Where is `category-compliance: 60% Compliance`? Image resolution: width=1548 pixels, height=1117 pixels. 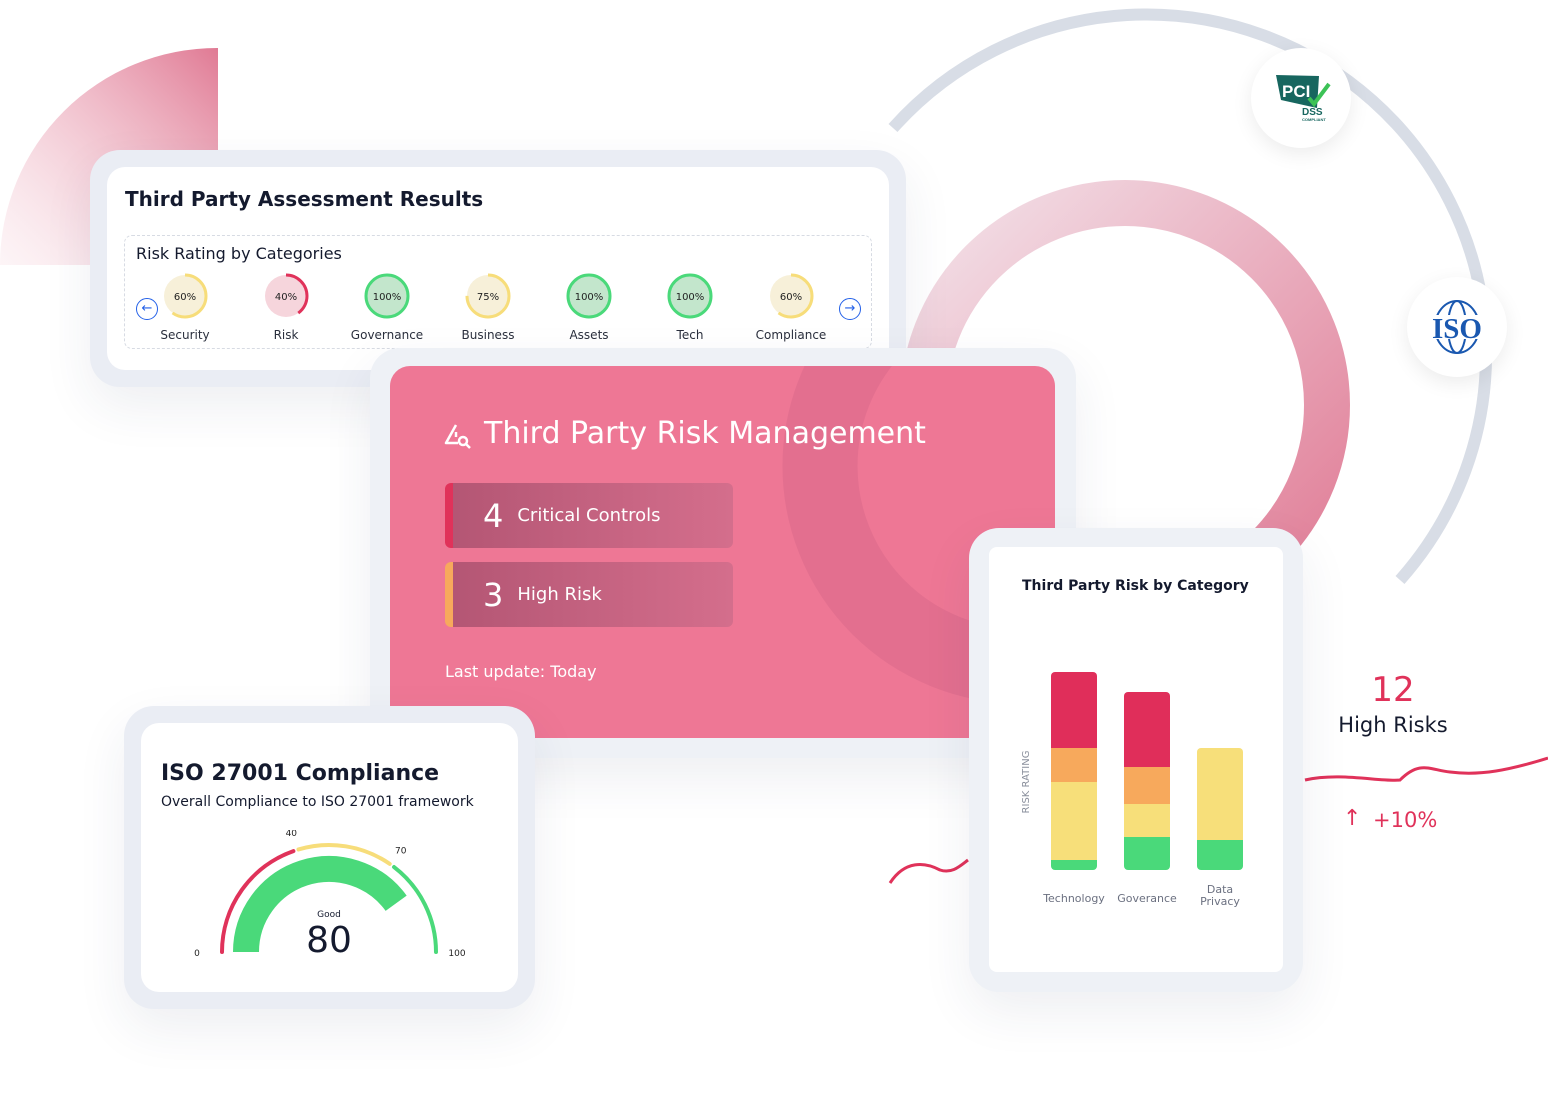 category-compliance: 60% Compliance is located at coordinates (791, 307).